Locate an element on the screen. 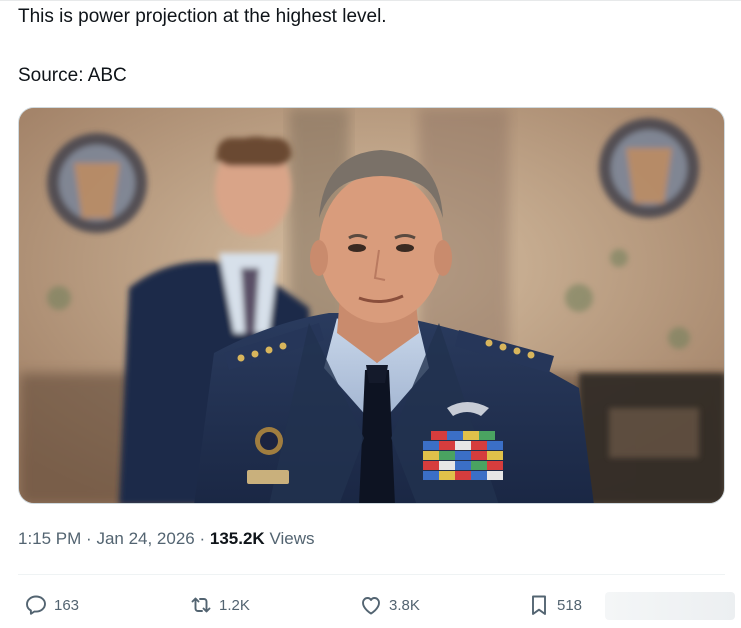 This screenshot has height=628, width=741. like-button: 3.8K is located at coordinates (389, 605).